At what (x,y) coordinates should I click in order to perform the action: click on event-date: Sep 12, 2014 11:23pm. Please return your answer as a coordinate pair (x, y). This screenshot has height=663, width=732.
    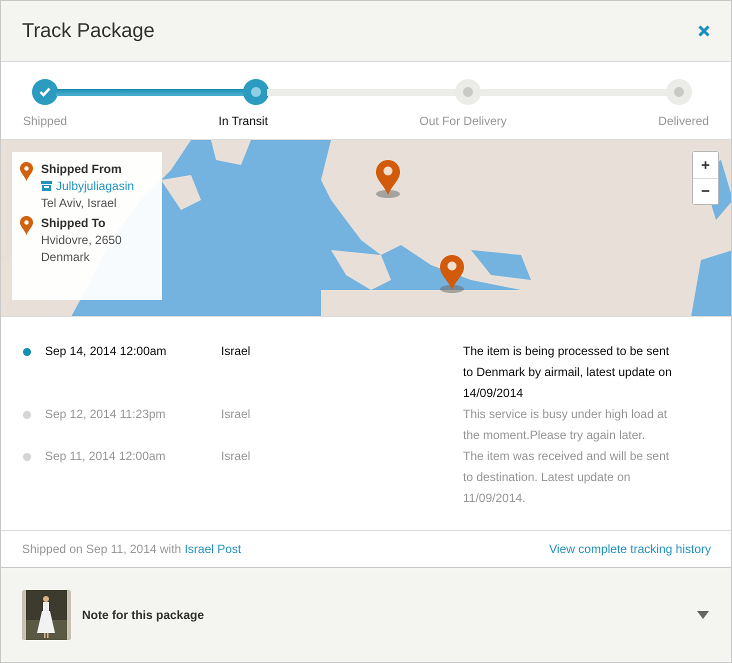
    Looking at the image, I should click on (106, 414).